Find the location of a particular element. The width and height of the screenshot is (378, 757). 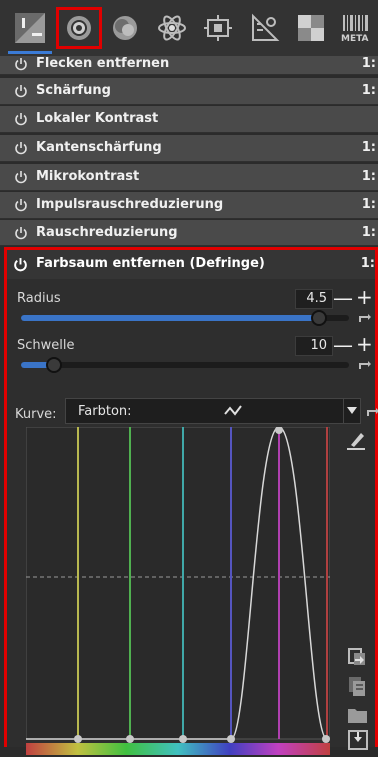

atom-icon is located at coordinates (172, 28).